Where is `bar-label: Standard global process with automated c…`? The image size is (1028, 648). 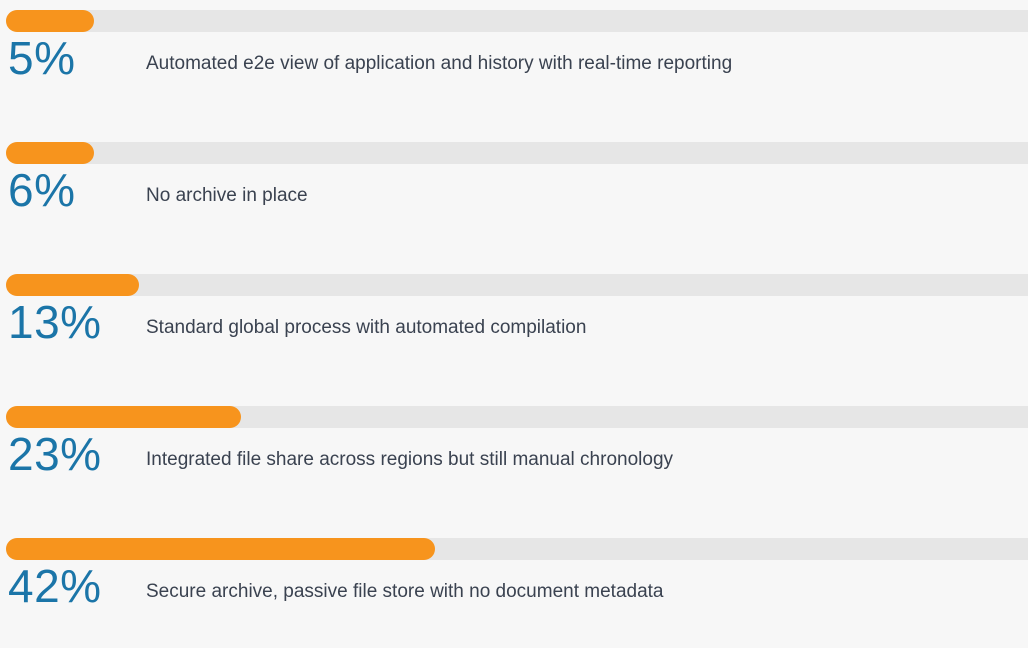
bar-label: Standard global process with automated c… is located at coordinates (366, 327).